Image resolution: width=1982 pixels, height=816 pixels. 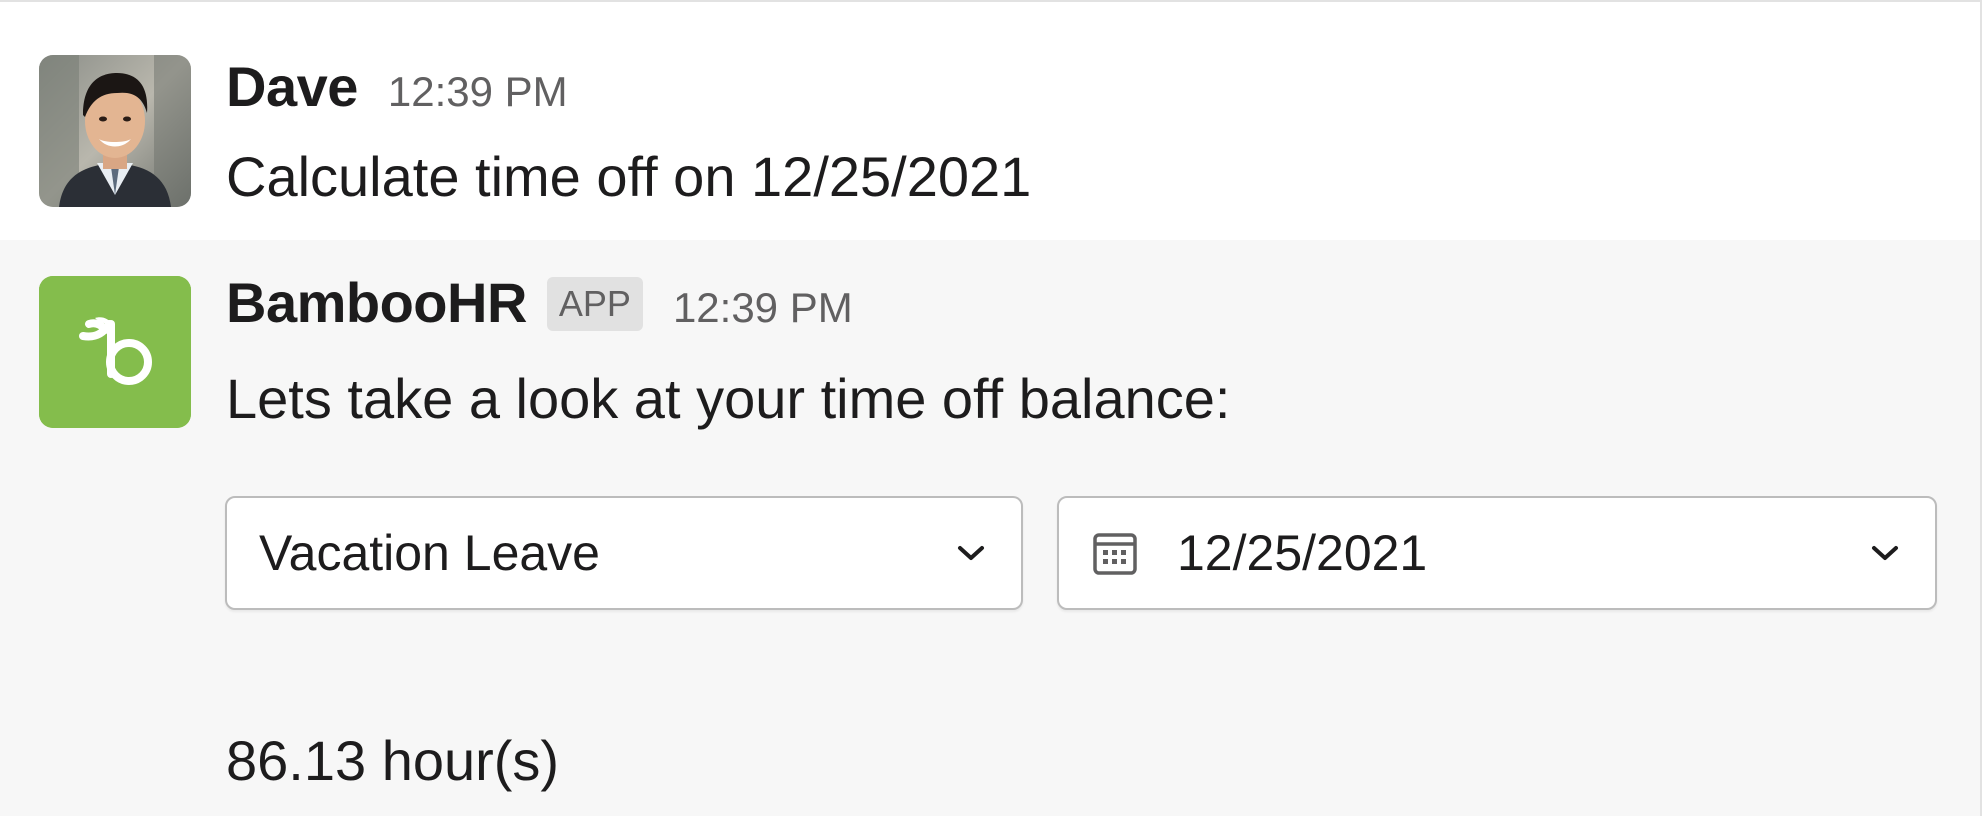 I want to click on date-picker: 12/25/2021, so click(x=1497, y=553).